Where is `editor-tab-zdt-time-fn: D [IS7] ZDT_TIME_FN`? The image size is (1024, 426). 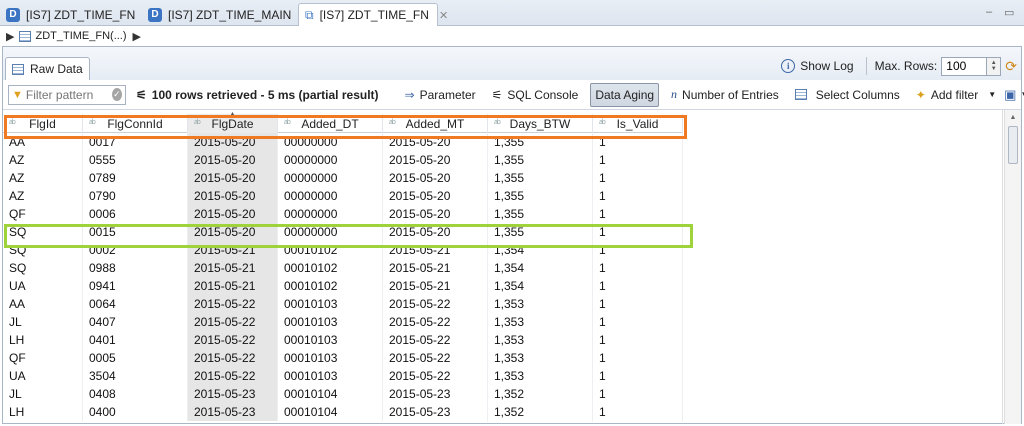 editor-tab-zdt-time-fn: D [IS7] ZDT_TIME_FN is located at coordinates (71, 14).